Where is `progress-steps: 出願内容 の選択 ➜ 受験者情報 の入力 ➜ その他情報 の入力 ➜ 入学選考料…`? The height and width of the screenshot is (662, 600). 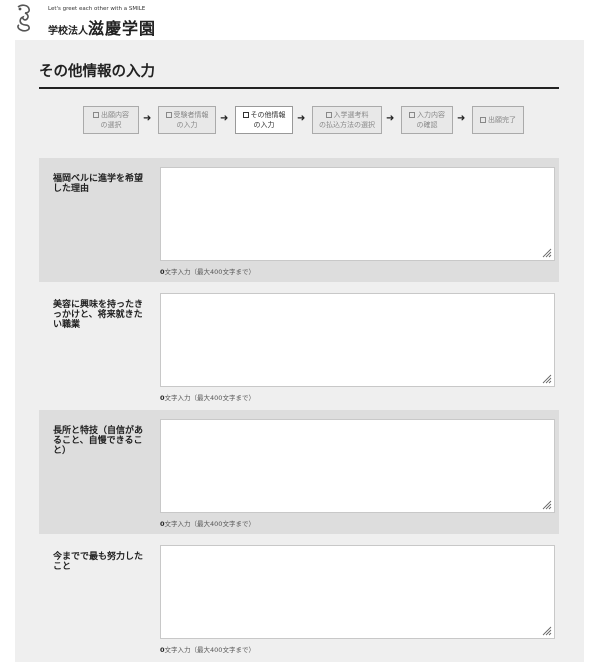 progress-steps: 出願内容 の選択 ➜ 受験者情報 の入力 ➜ その他情報 の入力 ➜ 入学選考料… is located at coordinates (303, 121).